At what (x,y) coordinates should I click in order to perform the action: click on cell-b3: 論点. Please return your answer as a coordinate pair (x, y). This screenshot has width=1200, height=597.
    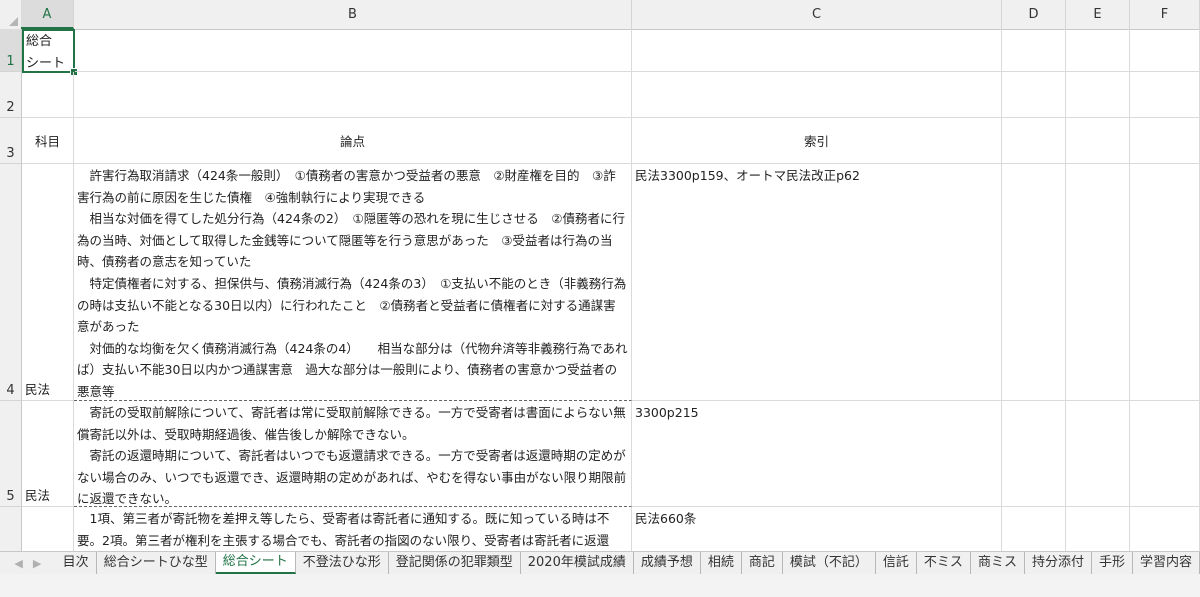
    Looking at the image, I should click on (353, 141).